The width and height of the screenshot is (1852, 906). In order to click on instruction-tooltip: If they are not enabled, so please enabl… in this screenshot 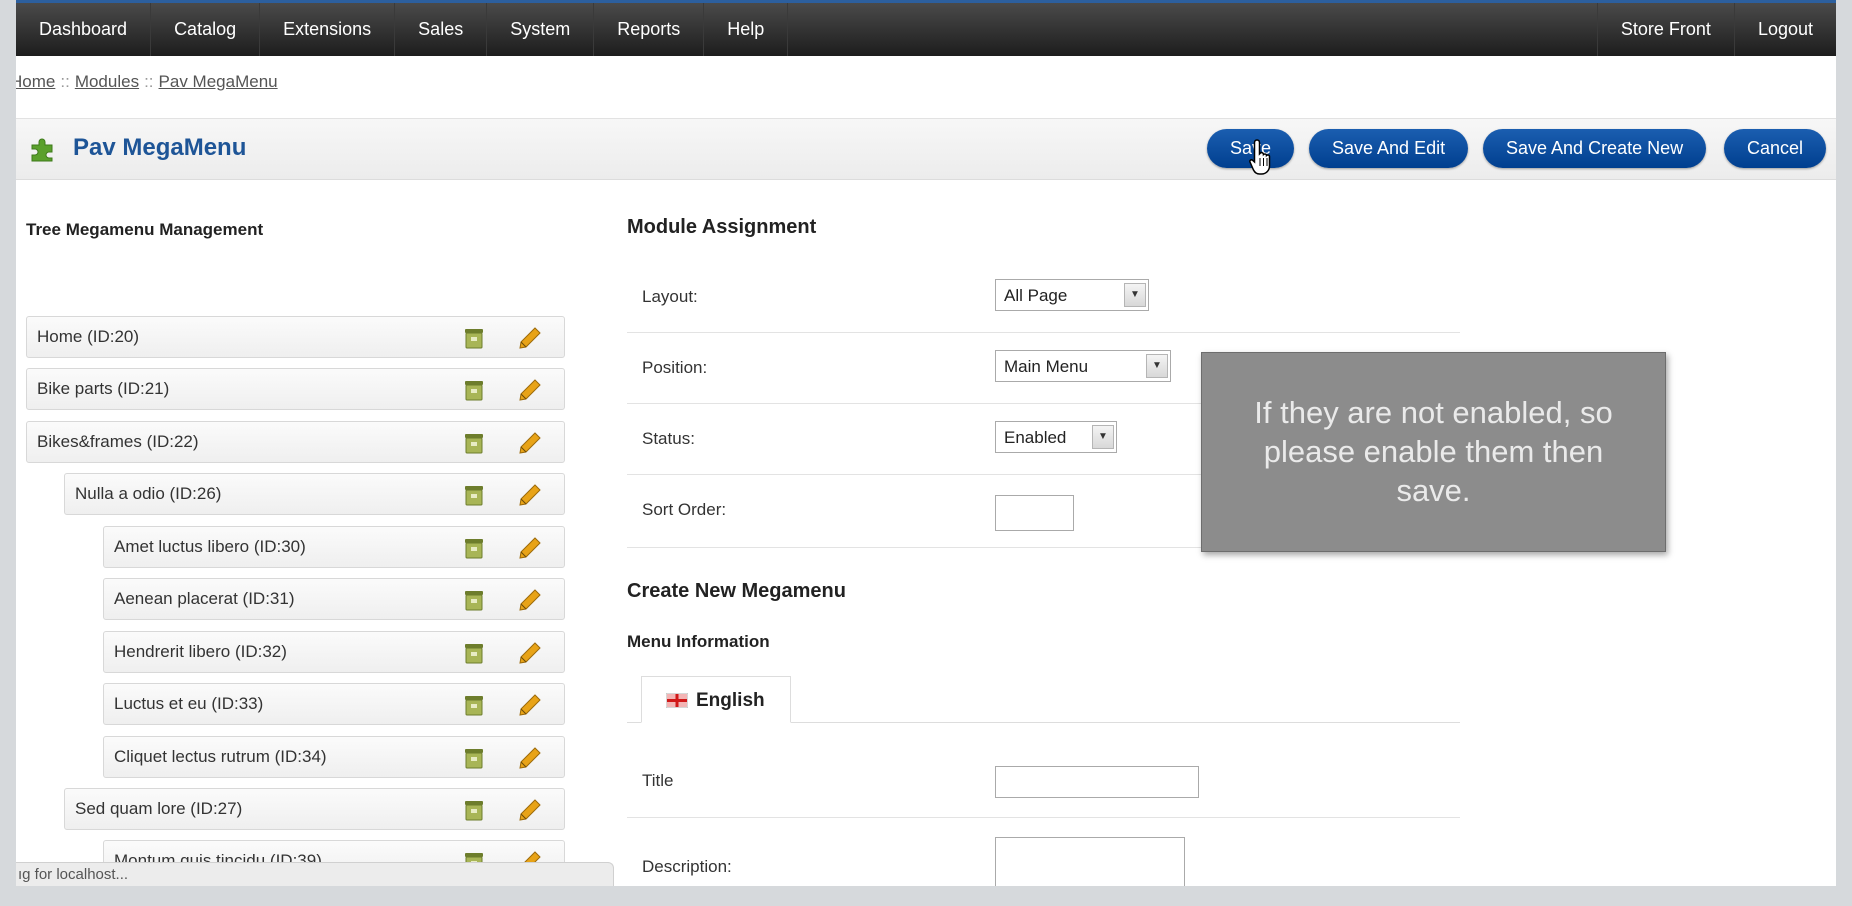, I will do `click(1433, 452)`.